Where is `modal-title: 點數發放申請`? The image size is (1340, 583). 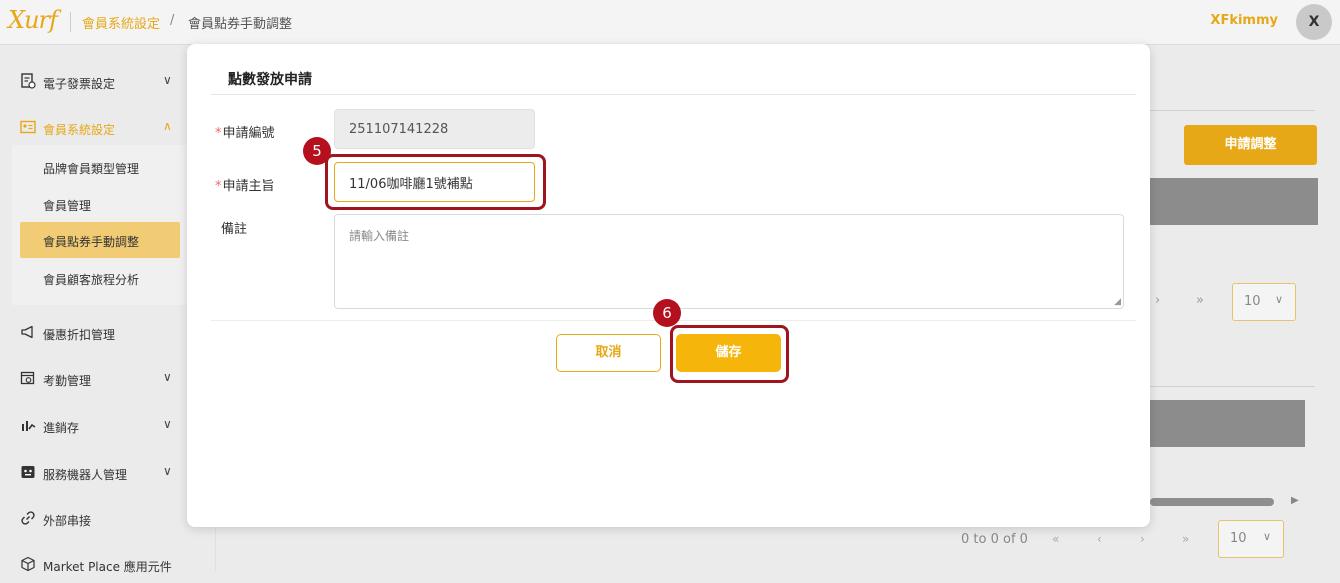
modal-title: 點數發放申請 is located at coordinates (270, 80).